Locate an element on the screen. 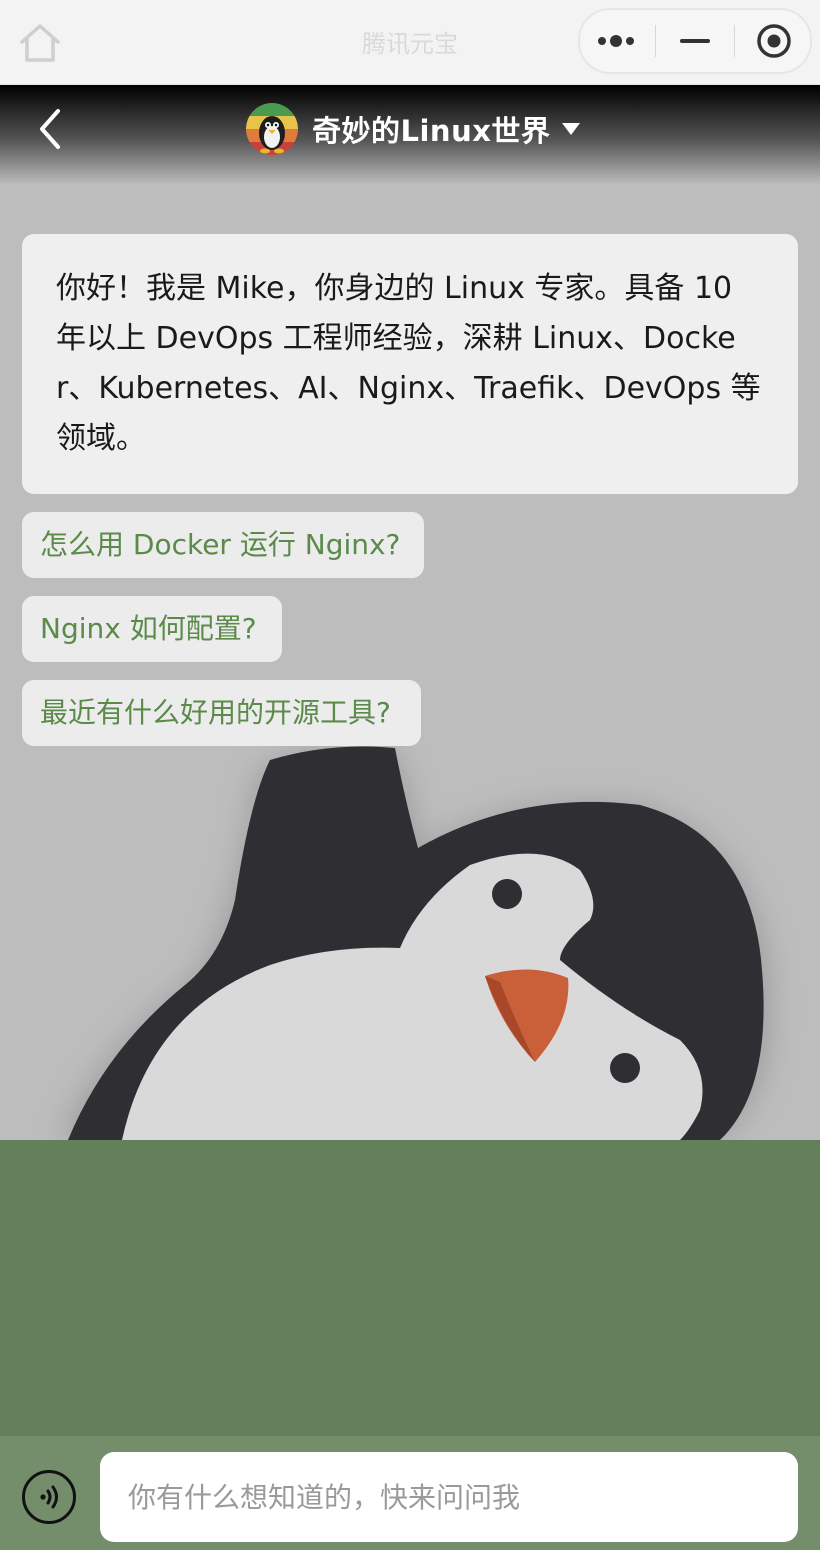 The image size is (820, 1550). message-input is located at coordinates (449, 1497).